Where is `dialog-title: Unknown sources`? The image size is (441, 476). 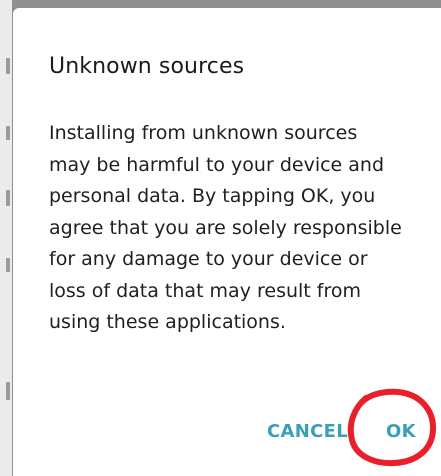 dialog-title: Unknown sources is located at coordinates (147, 66).